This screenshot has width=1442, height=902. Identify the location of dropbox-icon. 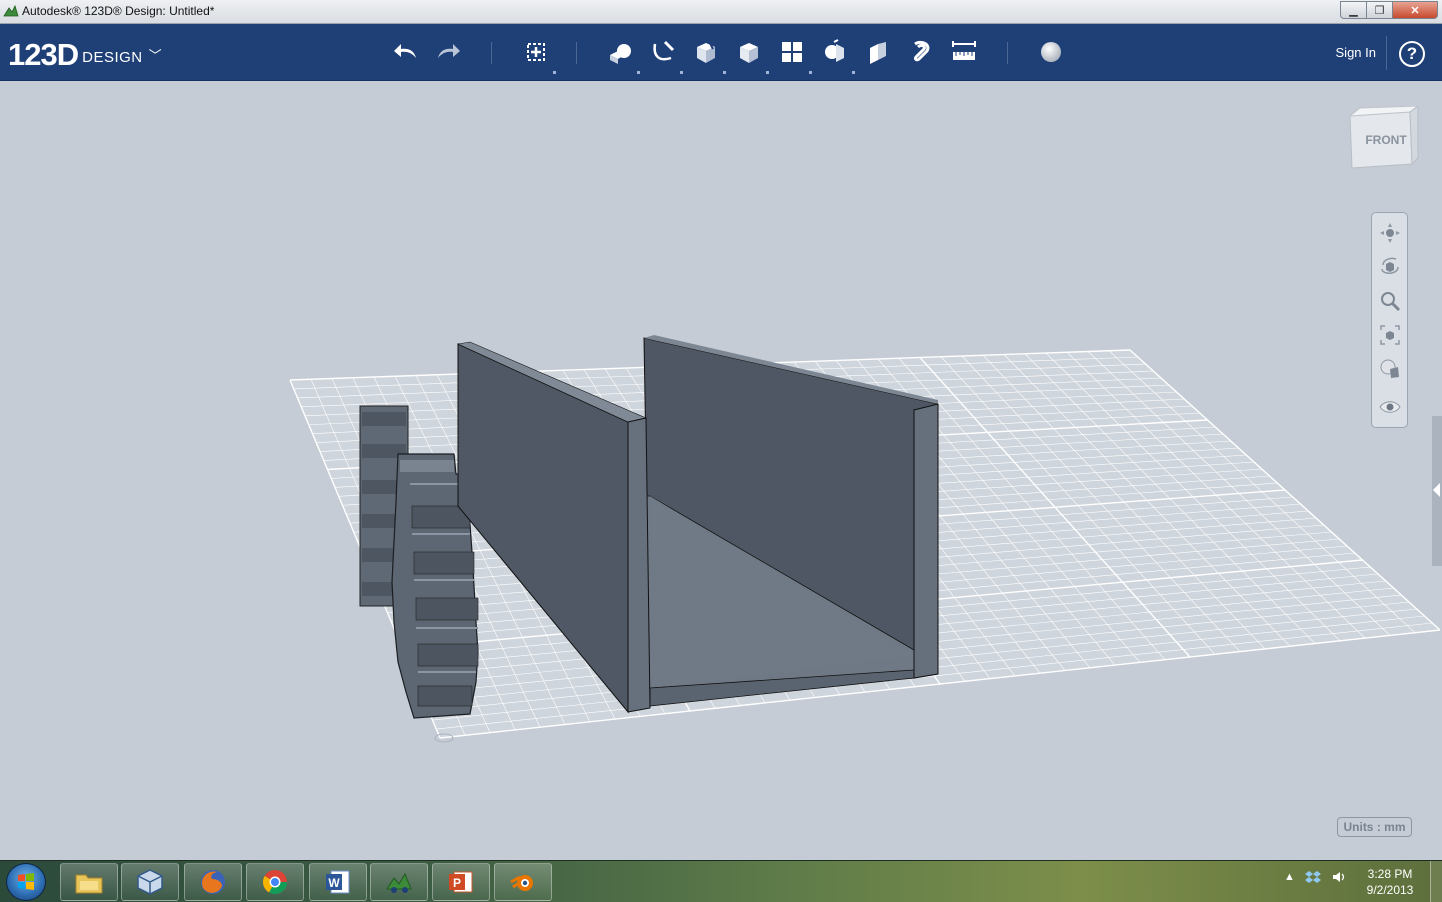
(1312, 877).